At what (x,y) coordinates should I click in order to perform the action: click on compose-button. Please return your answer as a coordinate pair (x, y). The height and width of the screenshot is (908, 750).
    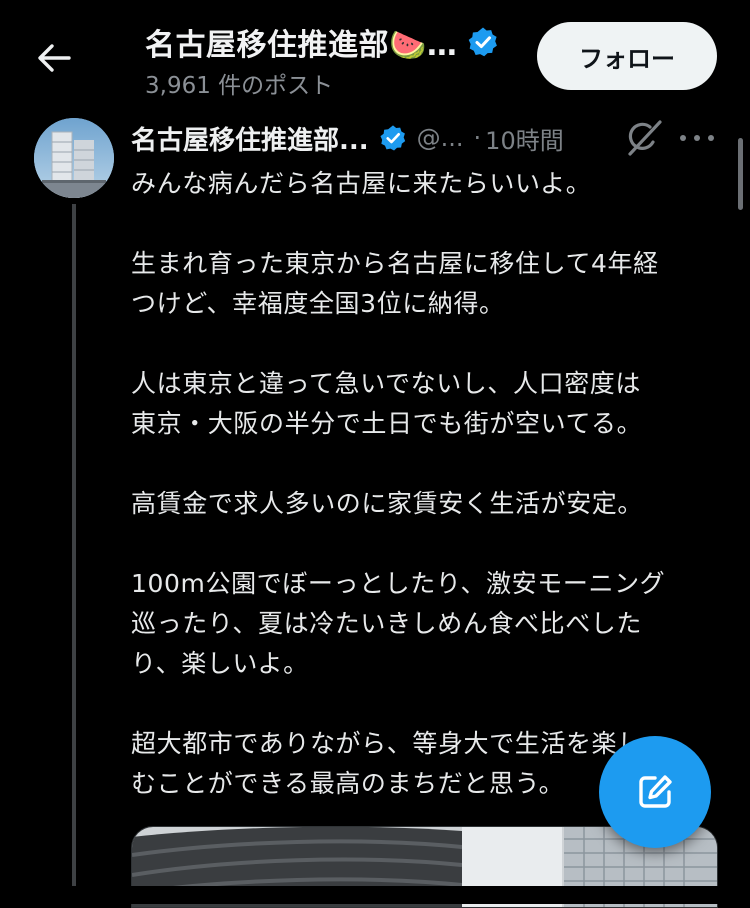
    Looking at the image, I should click on (655, 792).